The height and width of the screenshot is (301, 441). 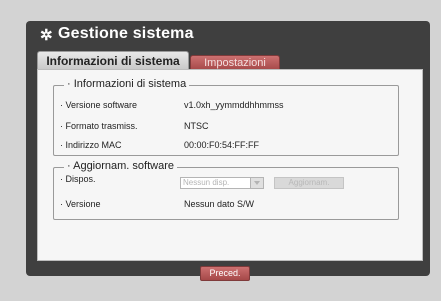 What do you see at coordinates (235, 62) in the screenshot?
I see `tab-settings: Impostazioni` at bounding box center [235, 62].